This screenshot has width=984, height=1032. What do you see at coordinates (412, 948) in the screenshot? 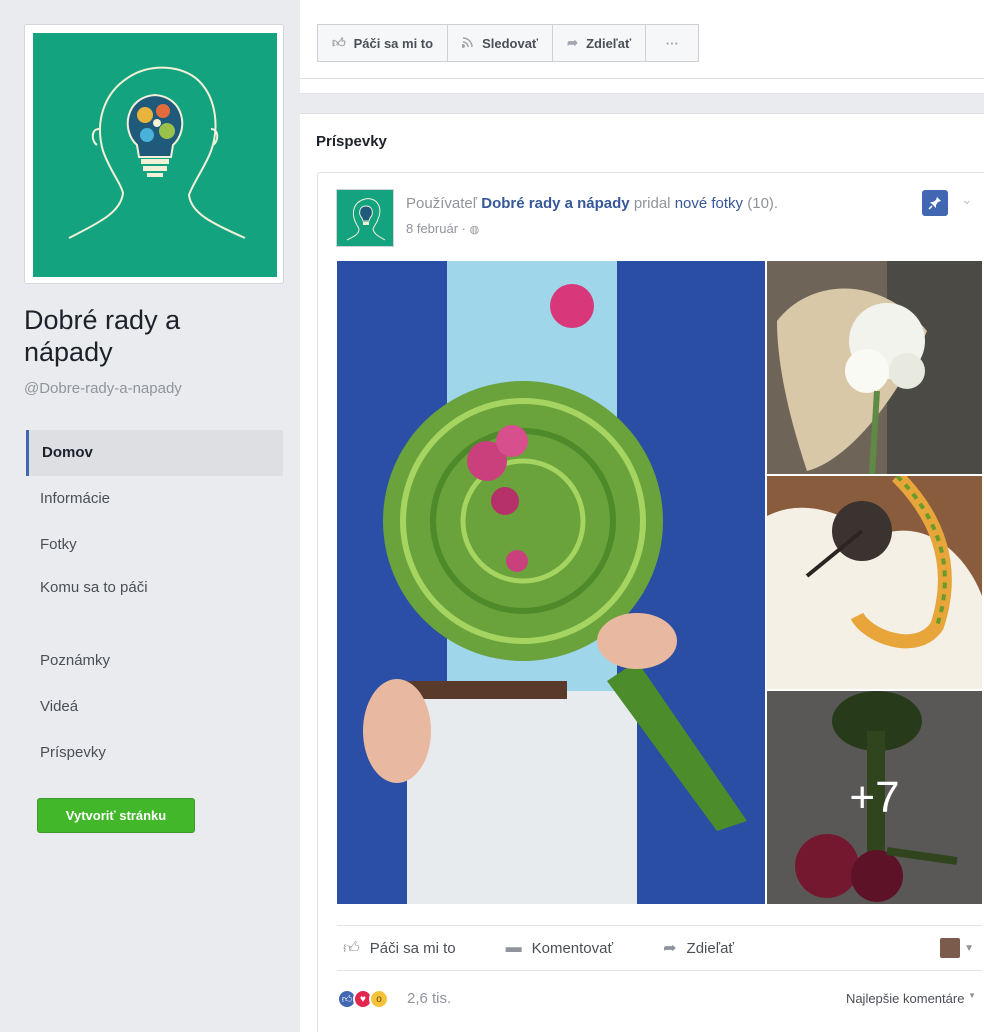
I see `post-like-label: Páči sa mi to` at bounding box center [412, 948].